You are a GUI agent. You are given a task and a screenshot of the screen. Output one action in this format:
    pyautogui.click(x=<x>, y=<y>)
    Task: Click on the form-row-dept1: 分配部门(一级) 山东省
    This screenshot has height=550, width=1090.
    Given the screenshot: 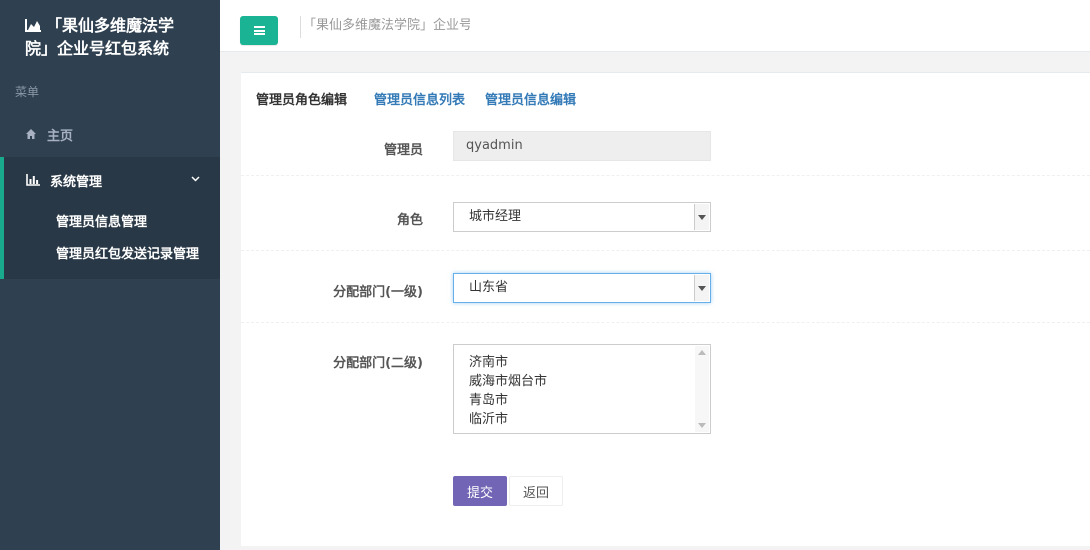 What is the action you would take?
    pyautogui.click(x=665, y=287)
    